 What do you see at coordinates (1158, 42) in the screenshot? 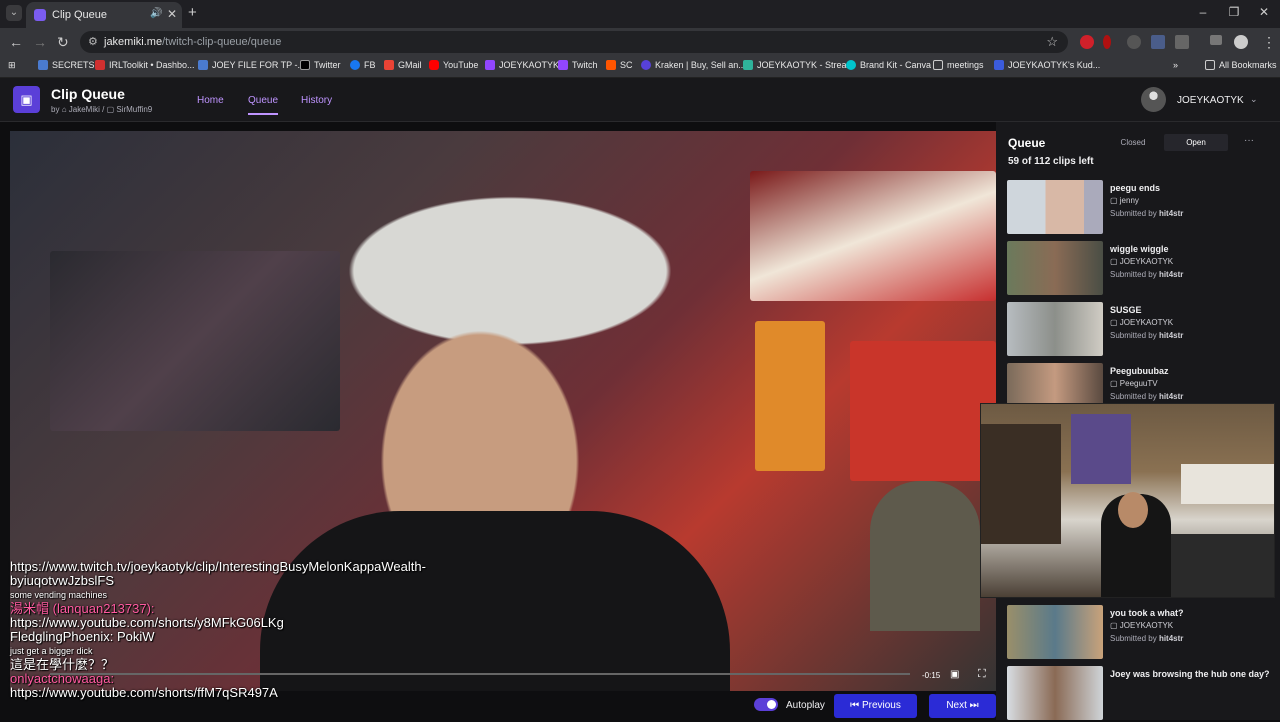
I see `extension-badge-icon` at bounding box center [1158, 42].